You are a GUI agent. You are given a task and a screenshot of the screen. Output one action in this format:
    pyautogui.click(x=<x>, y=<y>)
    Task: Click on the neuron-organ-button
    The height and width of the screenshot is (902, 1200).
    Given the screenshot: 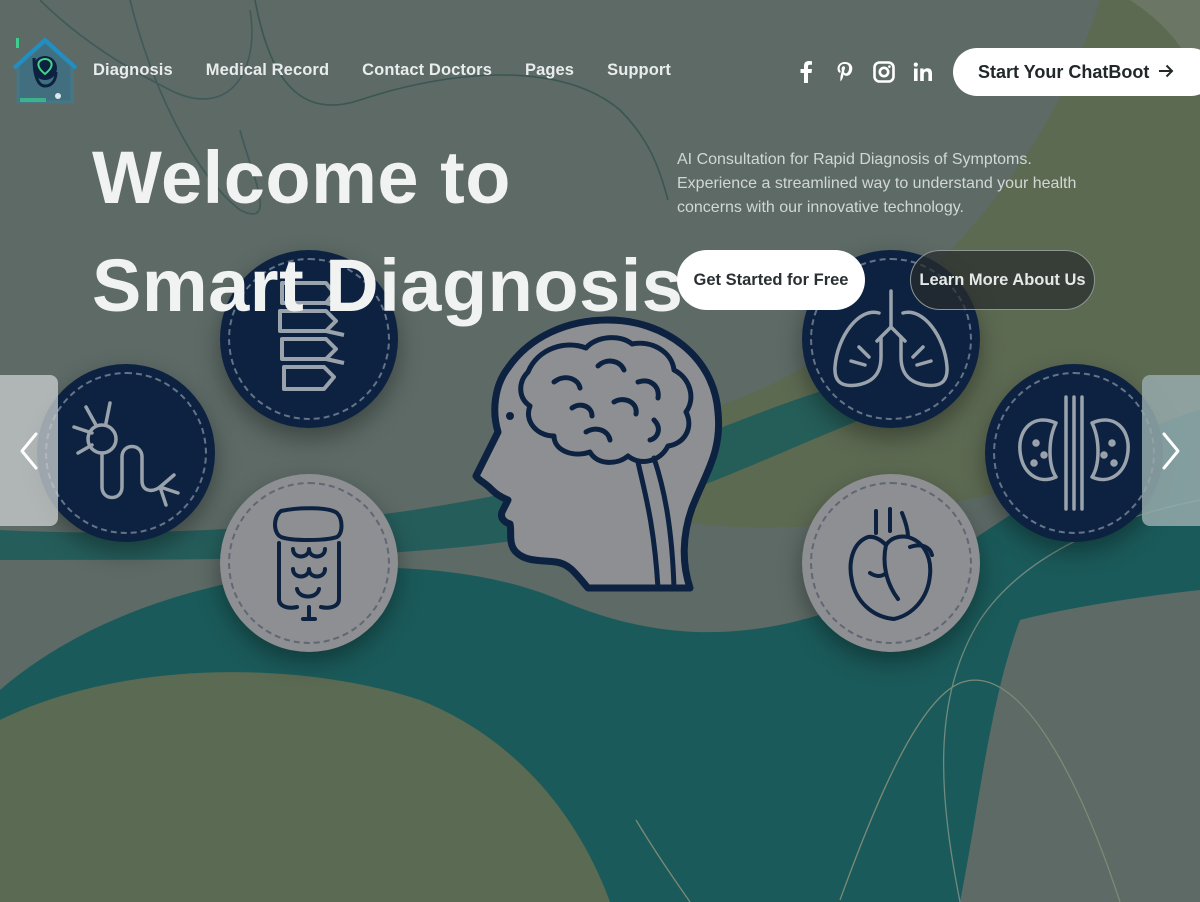 What is the action you would take?
    pyautogui.click(x=126, y=453)
    